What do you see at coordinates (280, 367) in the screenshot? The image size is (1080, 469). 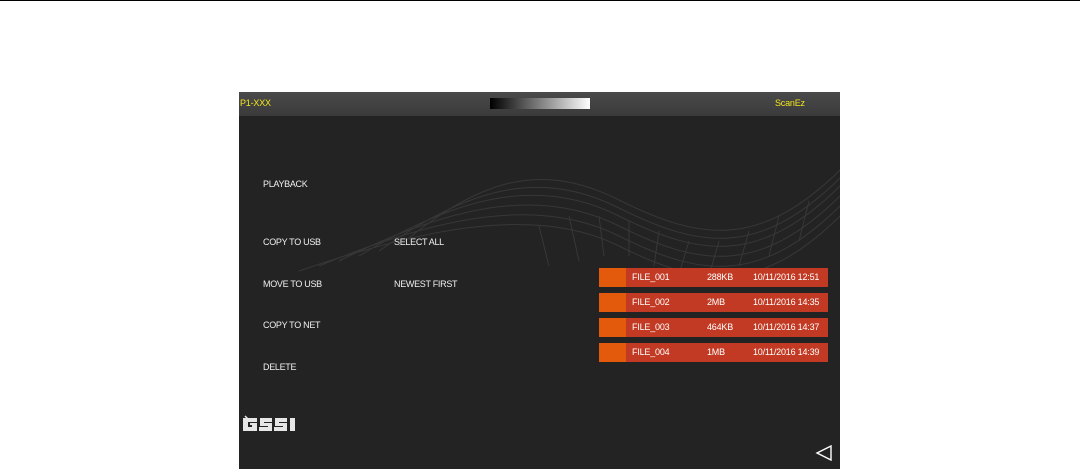 I see `delete-button: DELETE` at bounding box center [280, 367].